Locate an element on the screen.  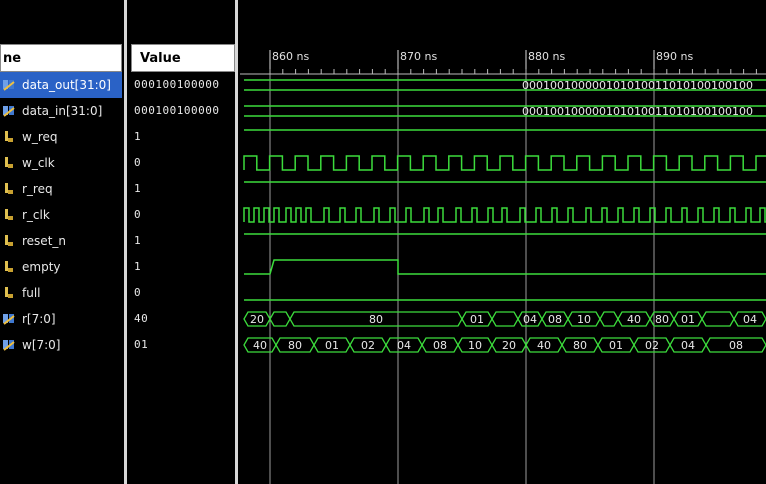
signal-row: data_out[31:0] is located at coordinates (61, 85).